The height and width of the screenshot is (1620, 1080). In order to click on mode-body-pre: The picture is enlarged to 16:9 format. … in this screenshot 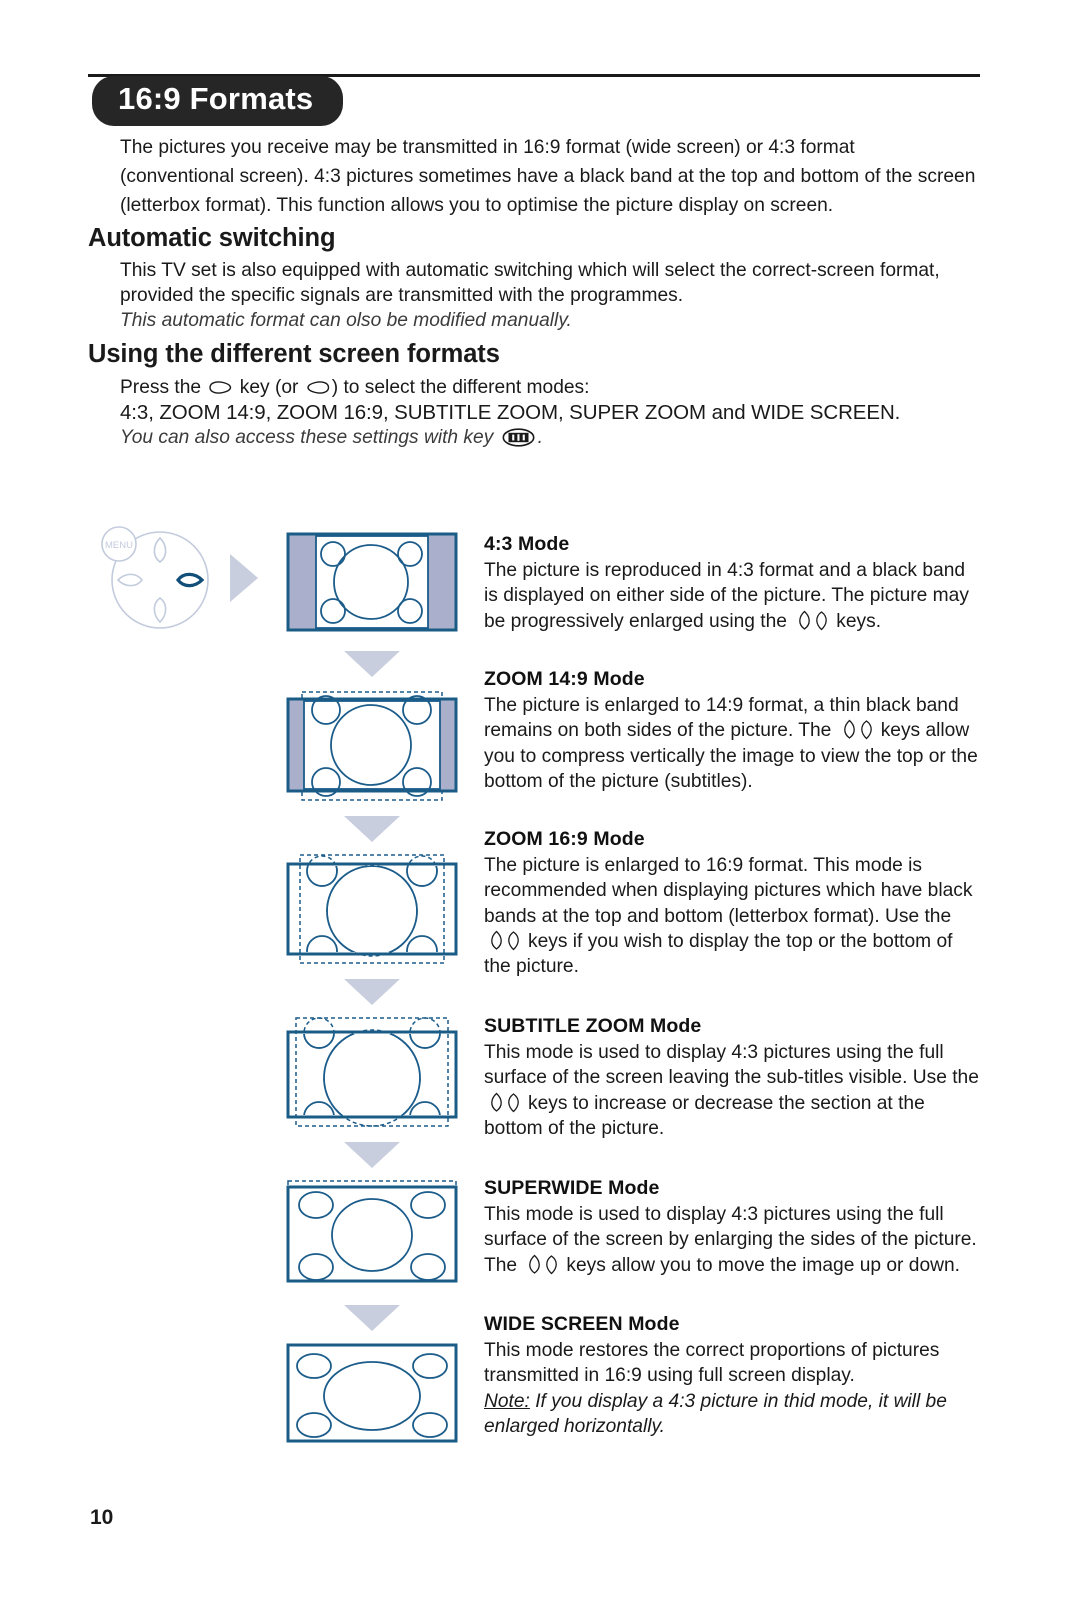, I will do `click(728, 891)`.